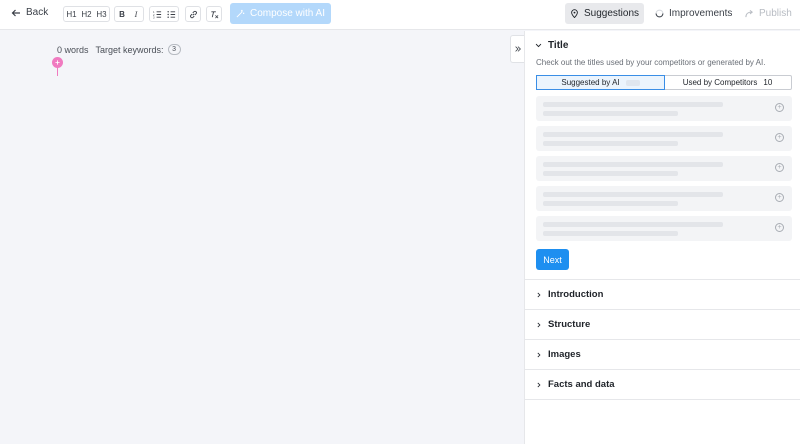 The height and width of the screenshot is (444, 800). I want to click on tab-used-by-competitors: Used by Competitors 10, so click(727, 82).